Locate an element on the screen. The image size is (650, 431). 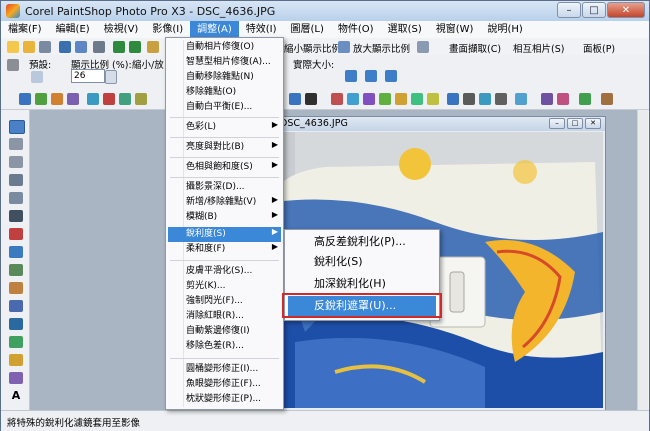
sharpen-more-item: 加深銳利化(H) is located at coordinates (362, 284).